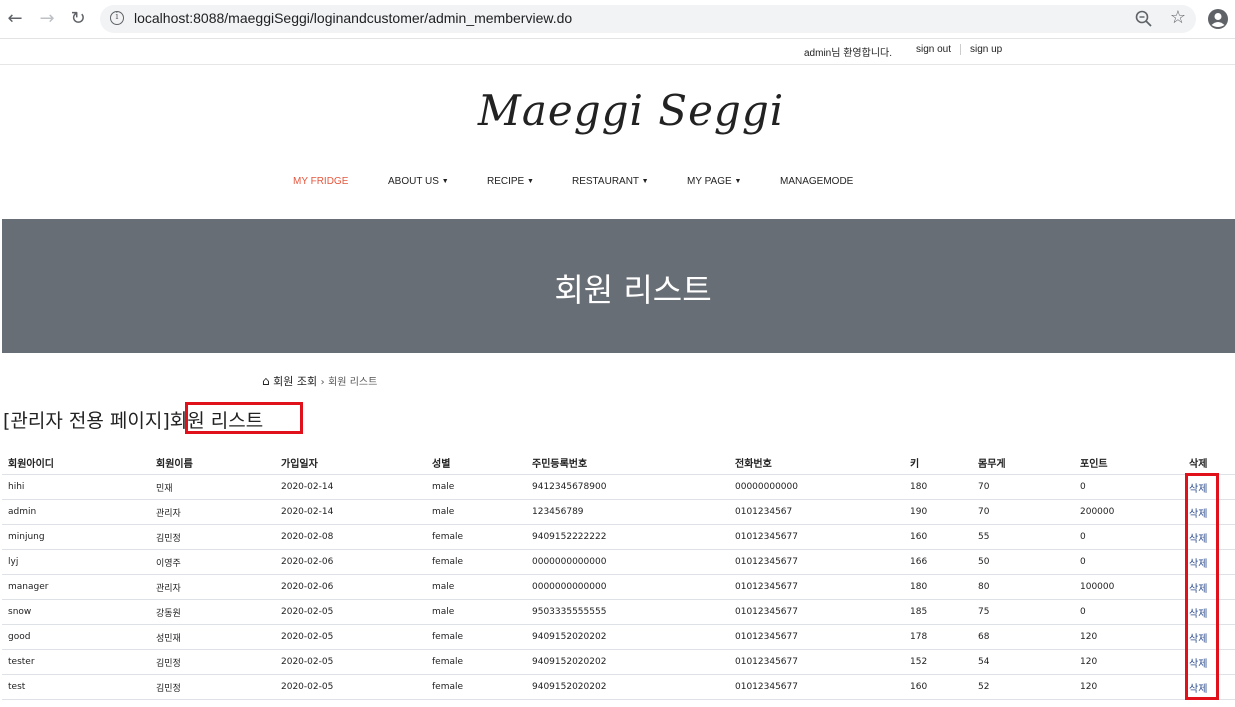  I want to click on cell-weight: 50, so click(1023, 562).